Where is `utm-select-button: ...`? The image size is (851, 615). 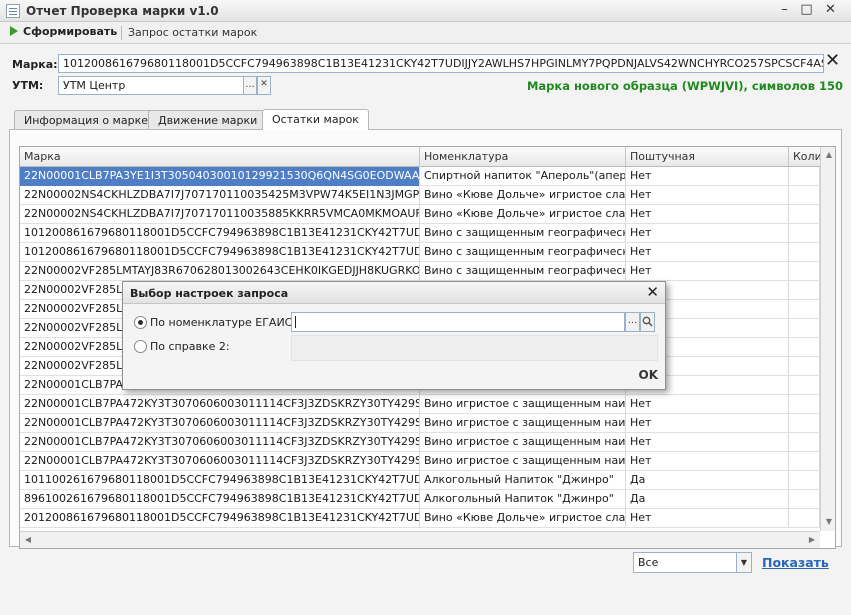 utm-select-button: ... is located at coordinates (250, 85).